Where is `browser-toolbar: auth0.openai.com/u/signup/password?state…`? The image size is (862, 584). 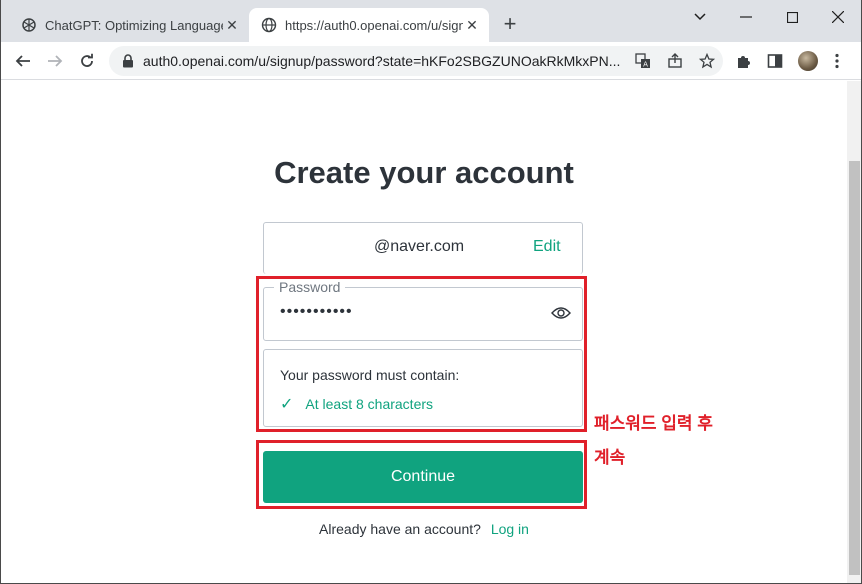
browser-toolbar: auth0.openai.com/u/signup/password?state… is located at coordinates (431, 61).